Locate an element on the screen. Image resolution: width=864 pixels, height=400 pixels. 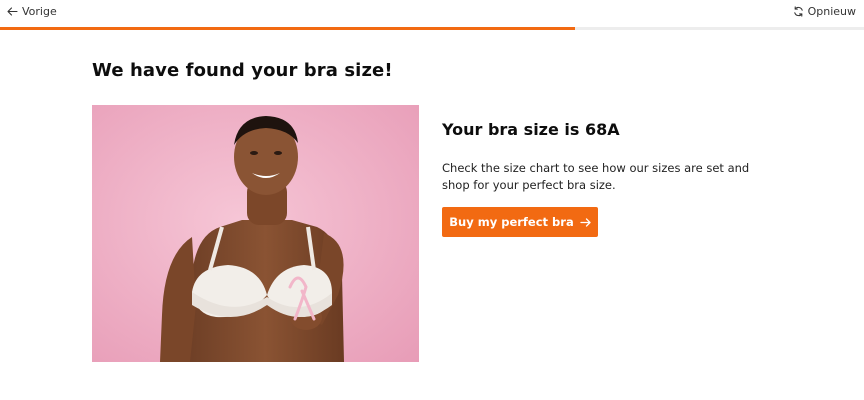
restart-link: Opnieuw is located at coordinates (824, 11).